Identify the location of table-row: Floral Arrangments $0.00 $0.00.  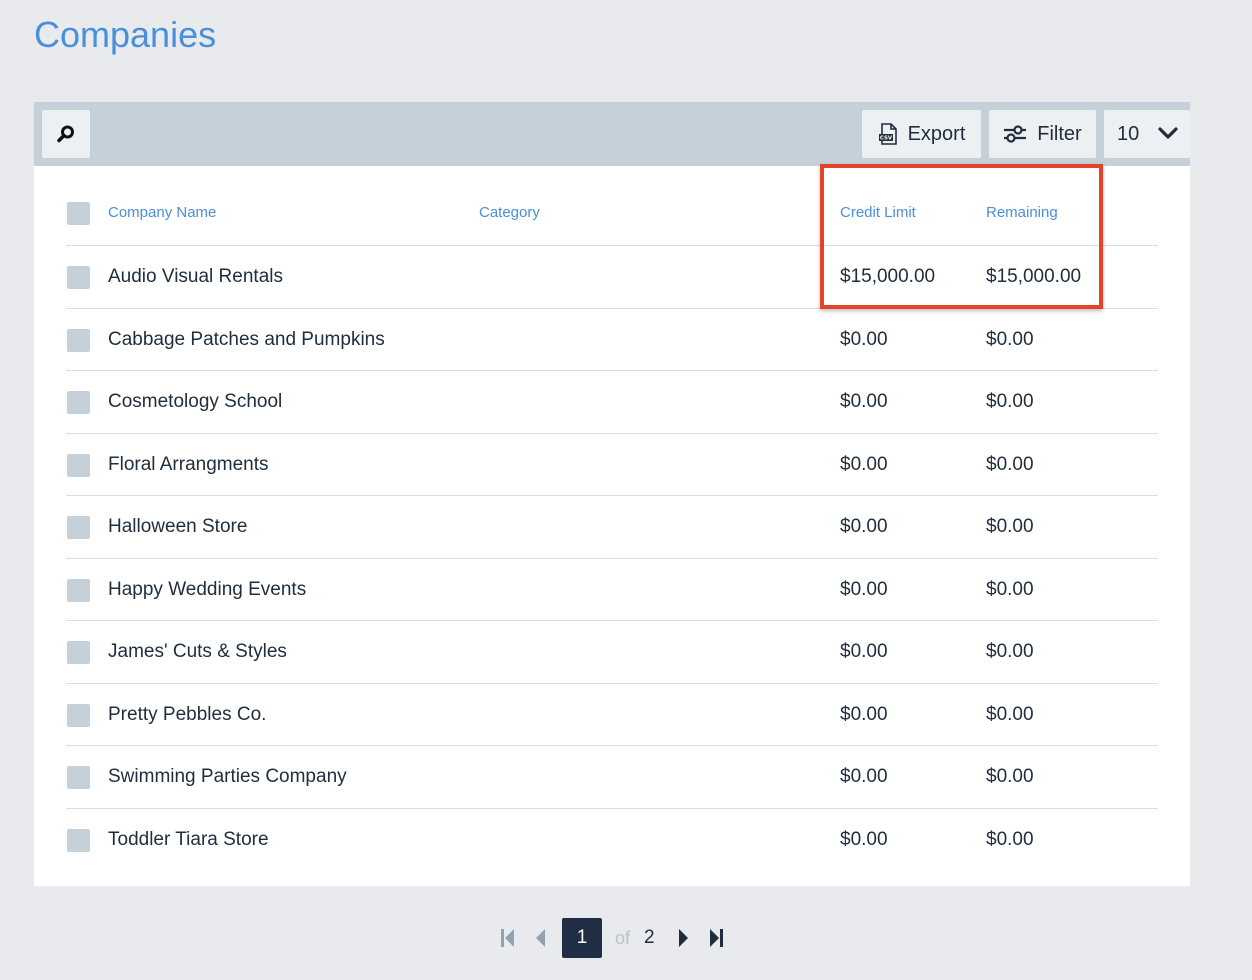
(612, 465).